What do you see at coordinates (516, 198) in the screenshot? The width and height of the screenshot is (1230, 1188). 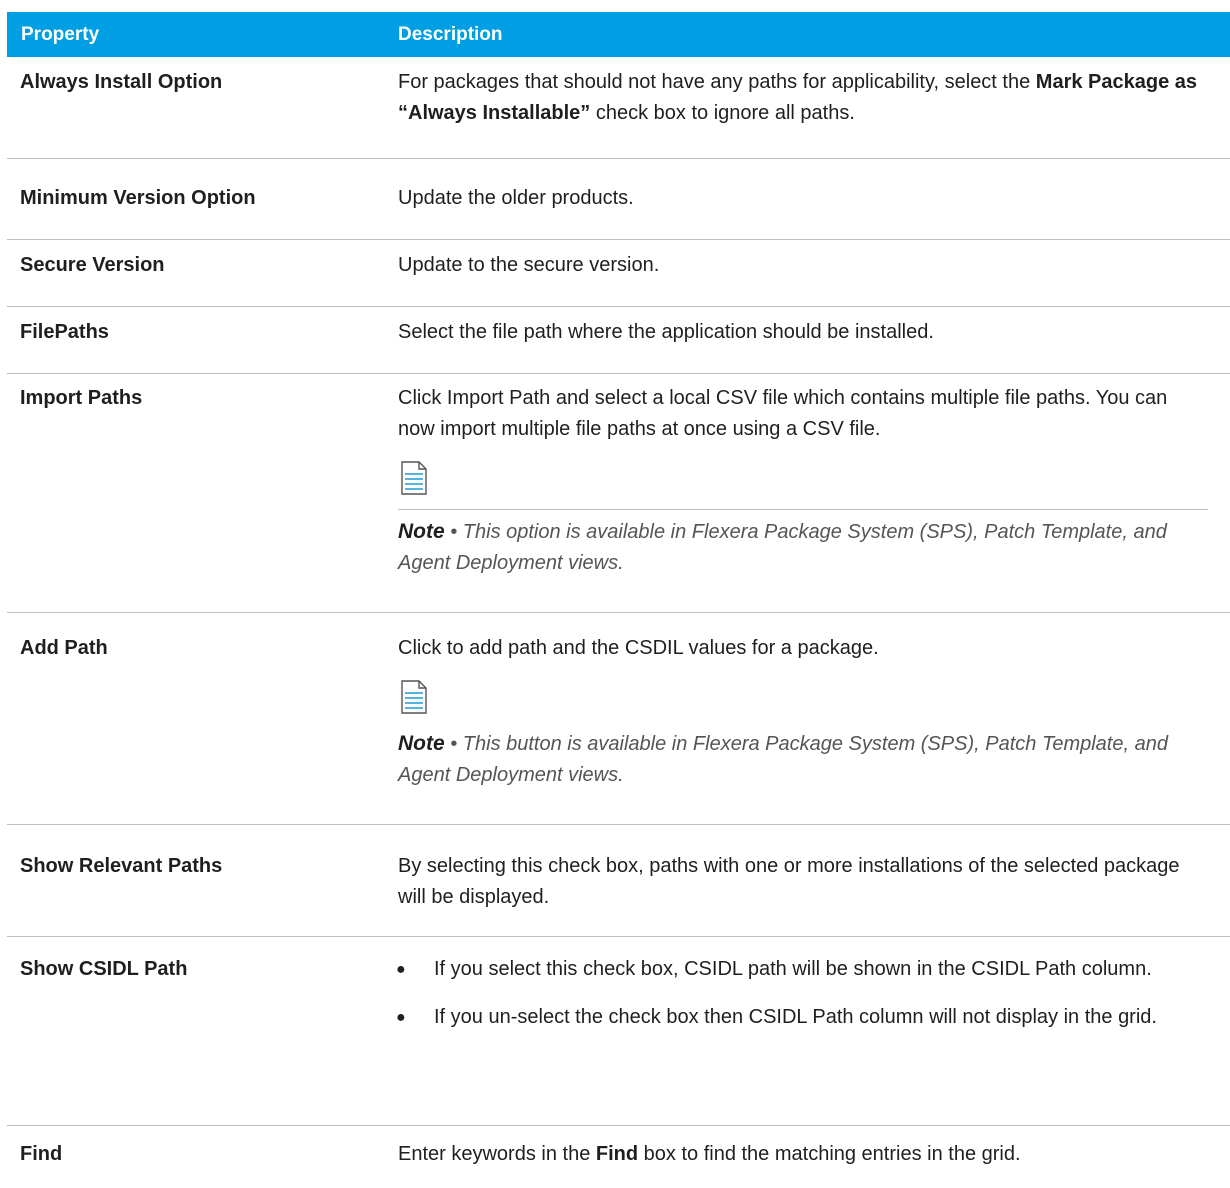 I see `description-cell: Update the older products.` at bounding box center [516, 198].